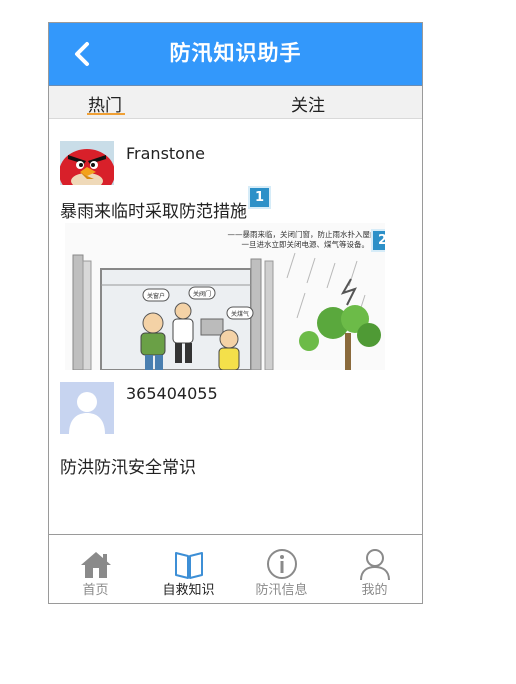  I want to click on nav-label: 防汛信息, so click(281, 590).